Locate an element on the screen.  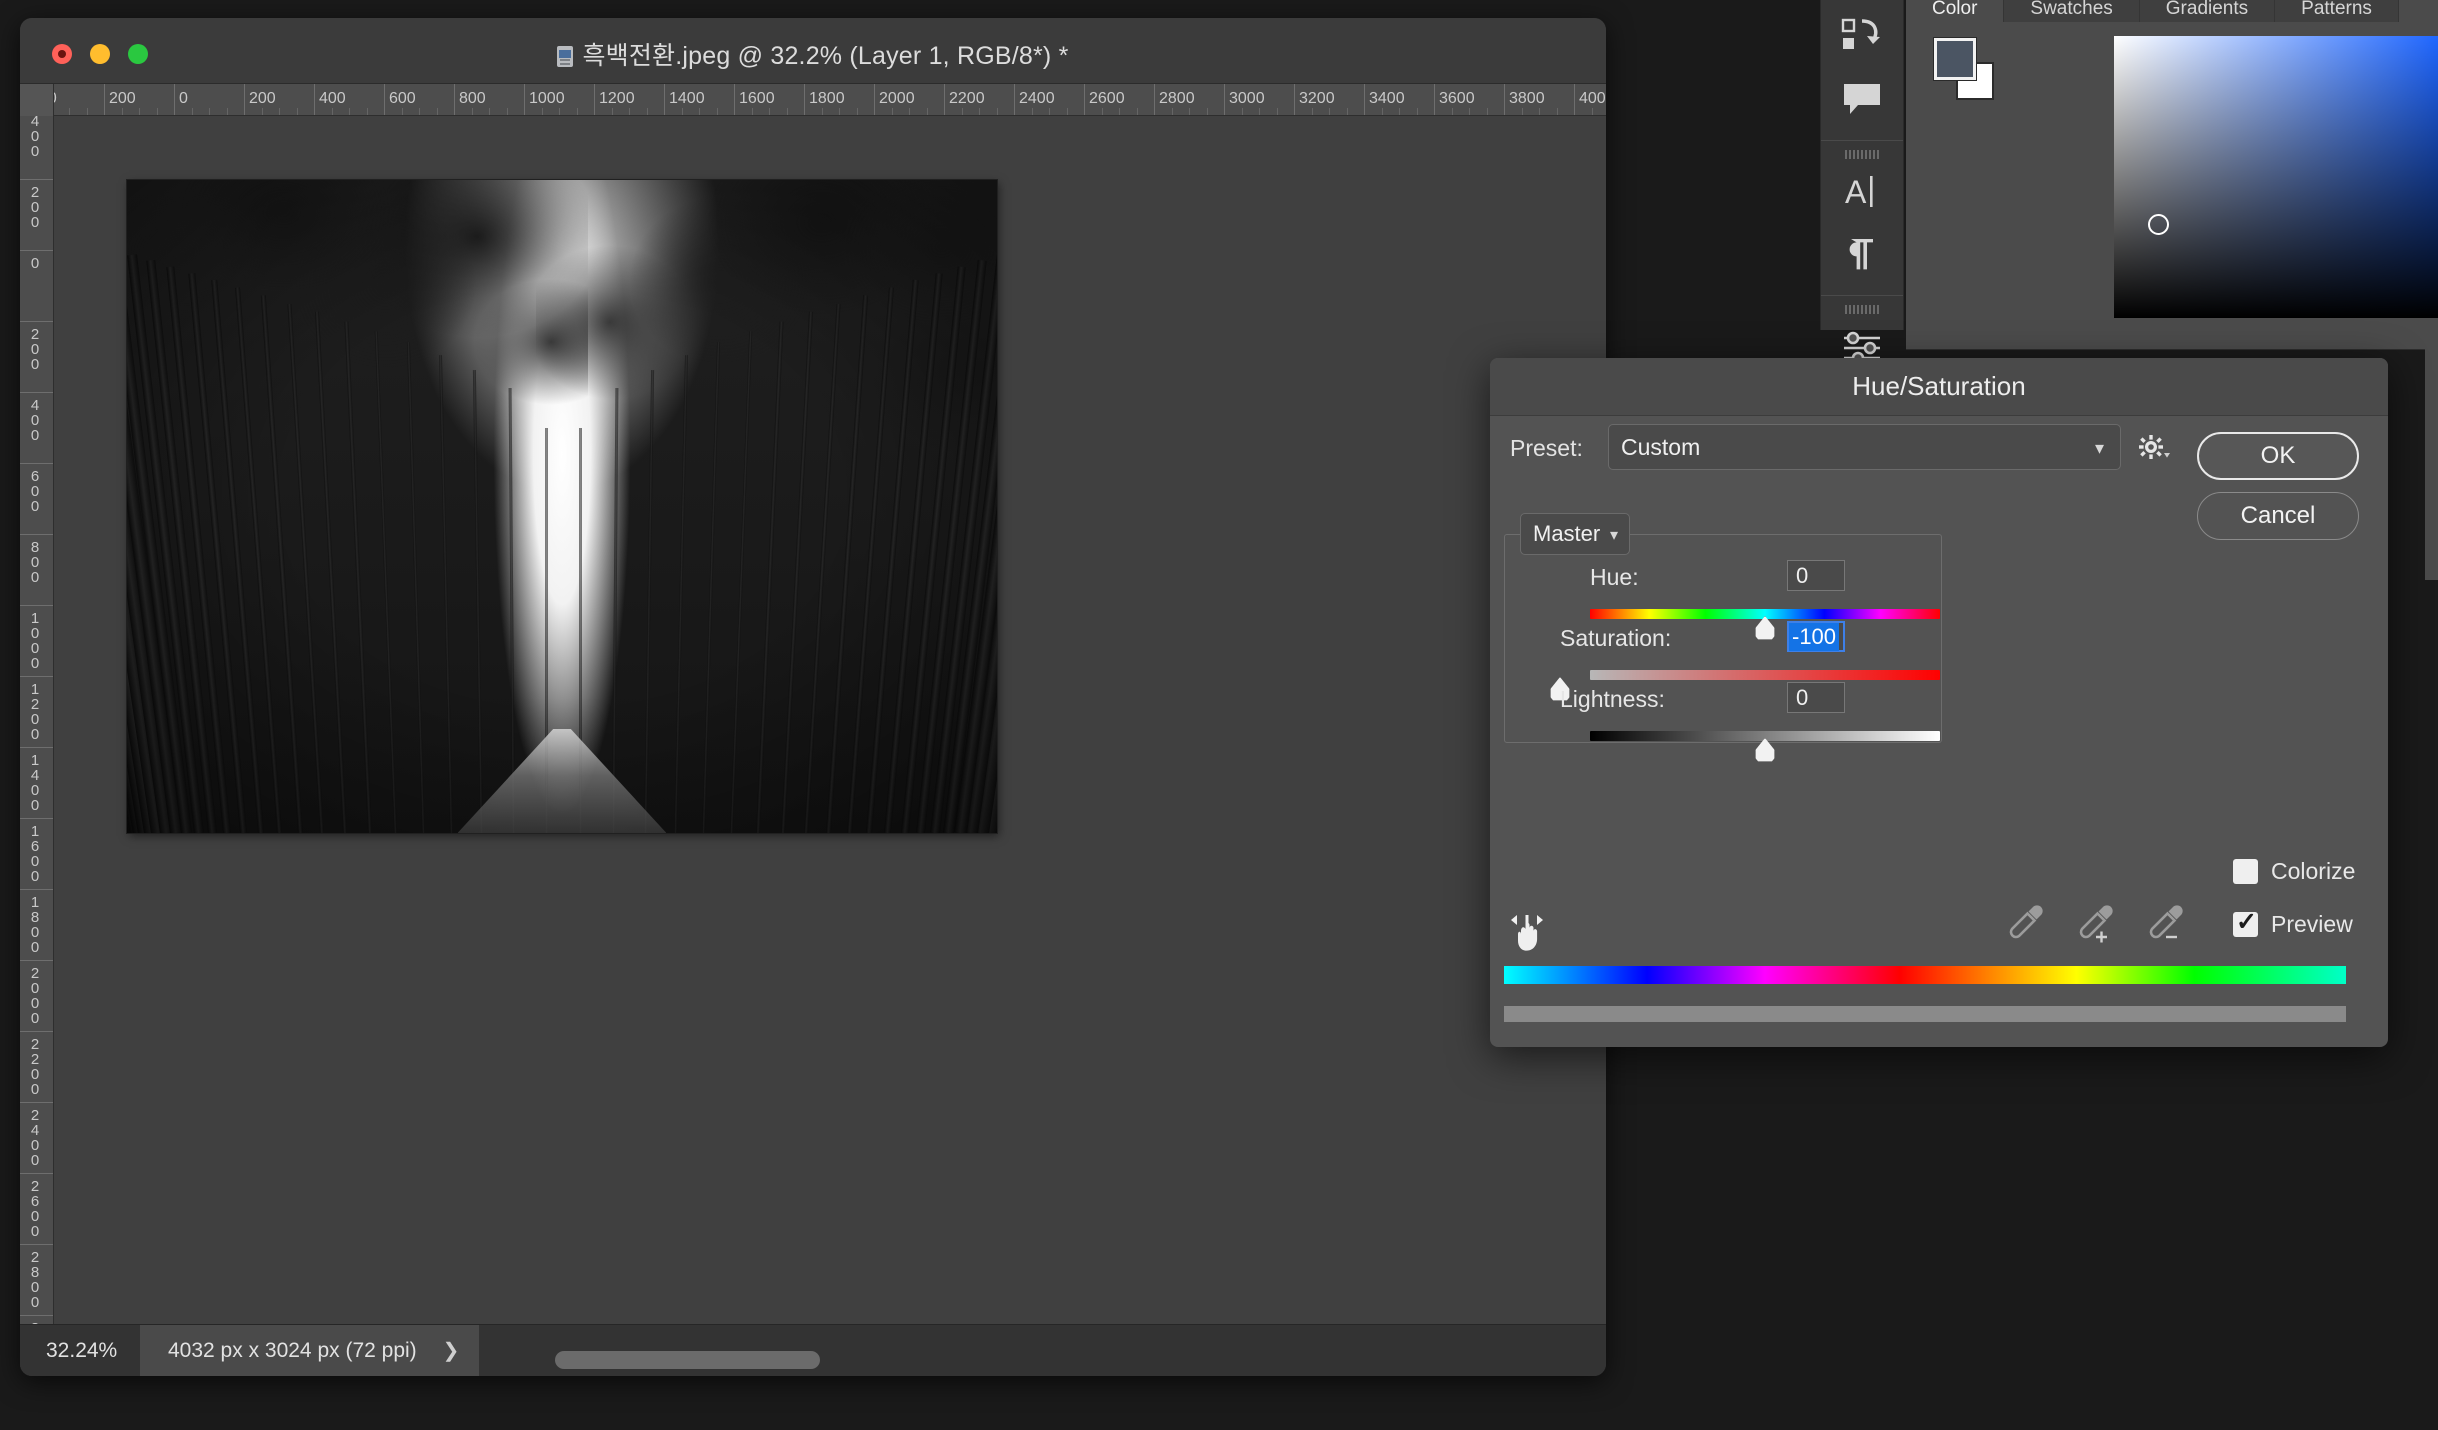
saturation-value-field: -100 is located at coordinates (1816, 636).